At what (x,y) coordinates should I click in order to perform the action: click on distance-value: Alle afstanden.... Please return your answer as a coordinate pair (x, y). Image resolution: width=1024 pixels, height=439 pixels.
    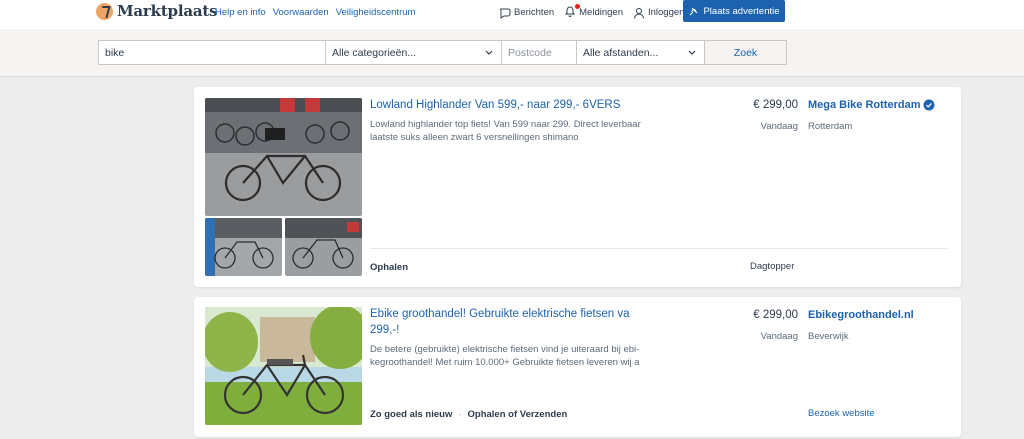
    Looking at the image, I should click on (621, 52).